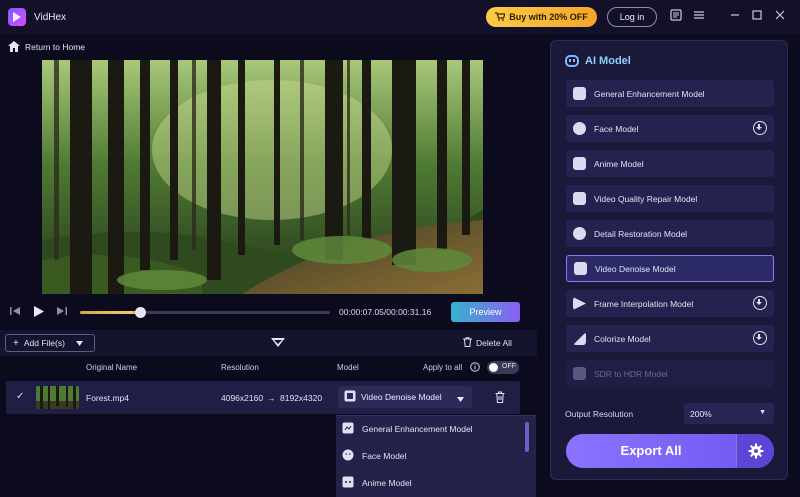 This screenshot has height=497, width=800. I want to click on add-files-button: + Add File(s), so click(50, 343).